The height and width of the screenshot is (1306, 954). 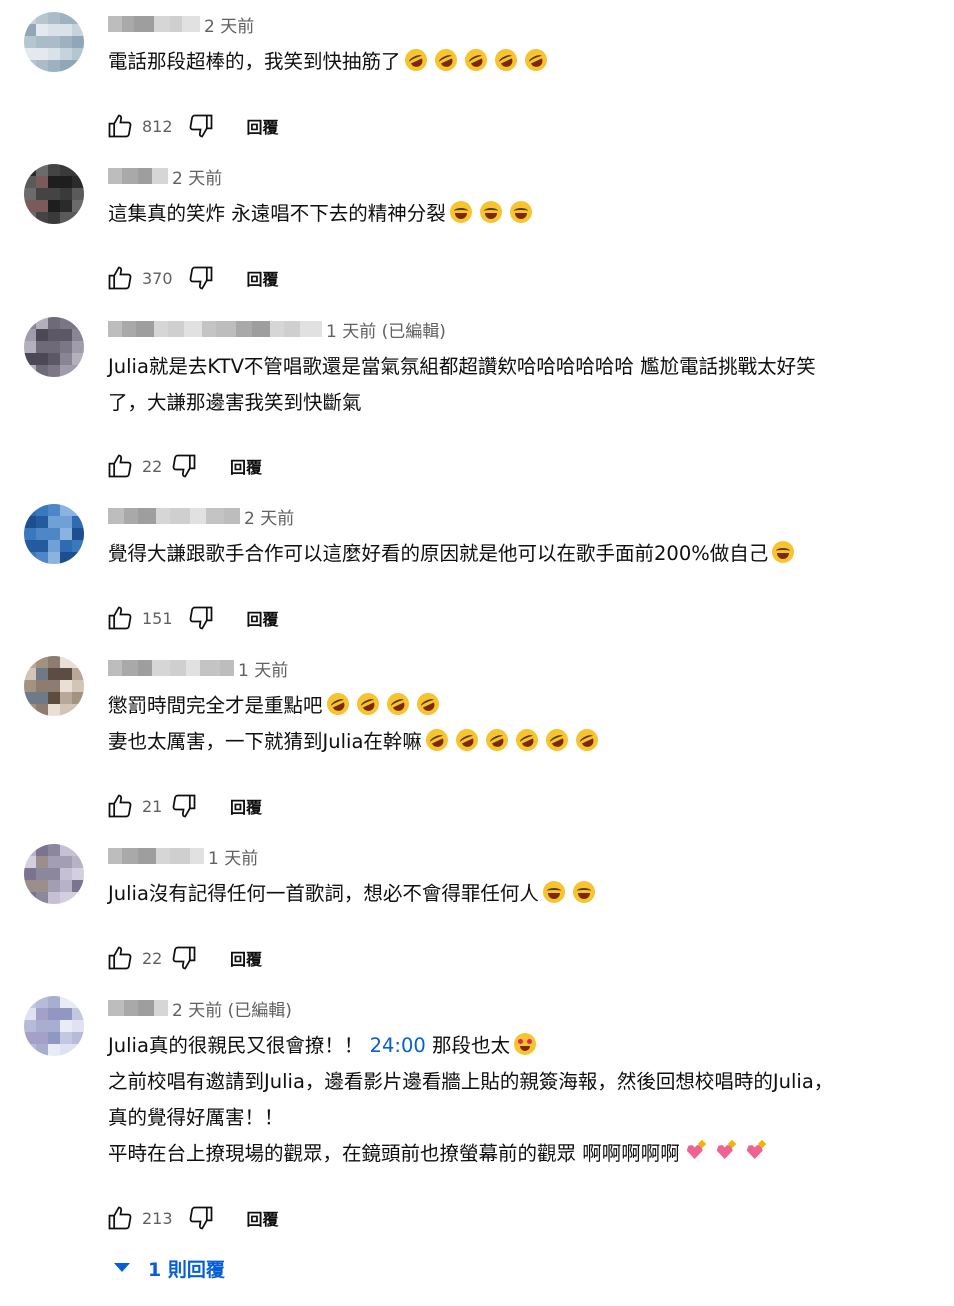 I want to click on comment-line: 妻也太厲害，一下就猜到Julia在幹嘛, so click(x=265, y=741).